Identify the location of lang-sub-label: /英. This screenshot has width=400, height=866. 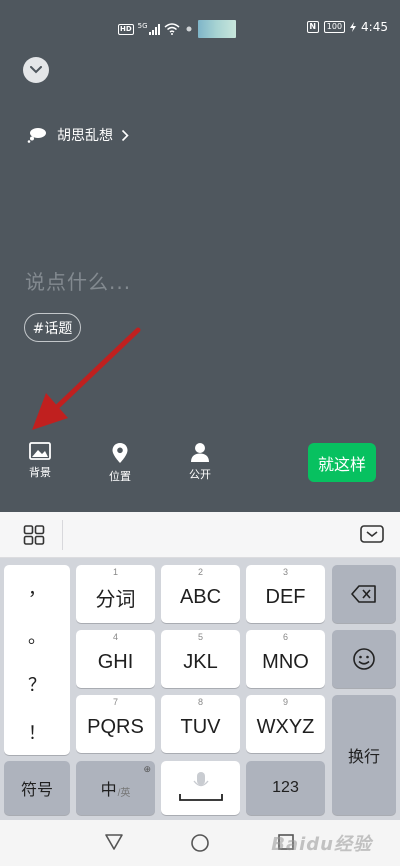
(124, 793).